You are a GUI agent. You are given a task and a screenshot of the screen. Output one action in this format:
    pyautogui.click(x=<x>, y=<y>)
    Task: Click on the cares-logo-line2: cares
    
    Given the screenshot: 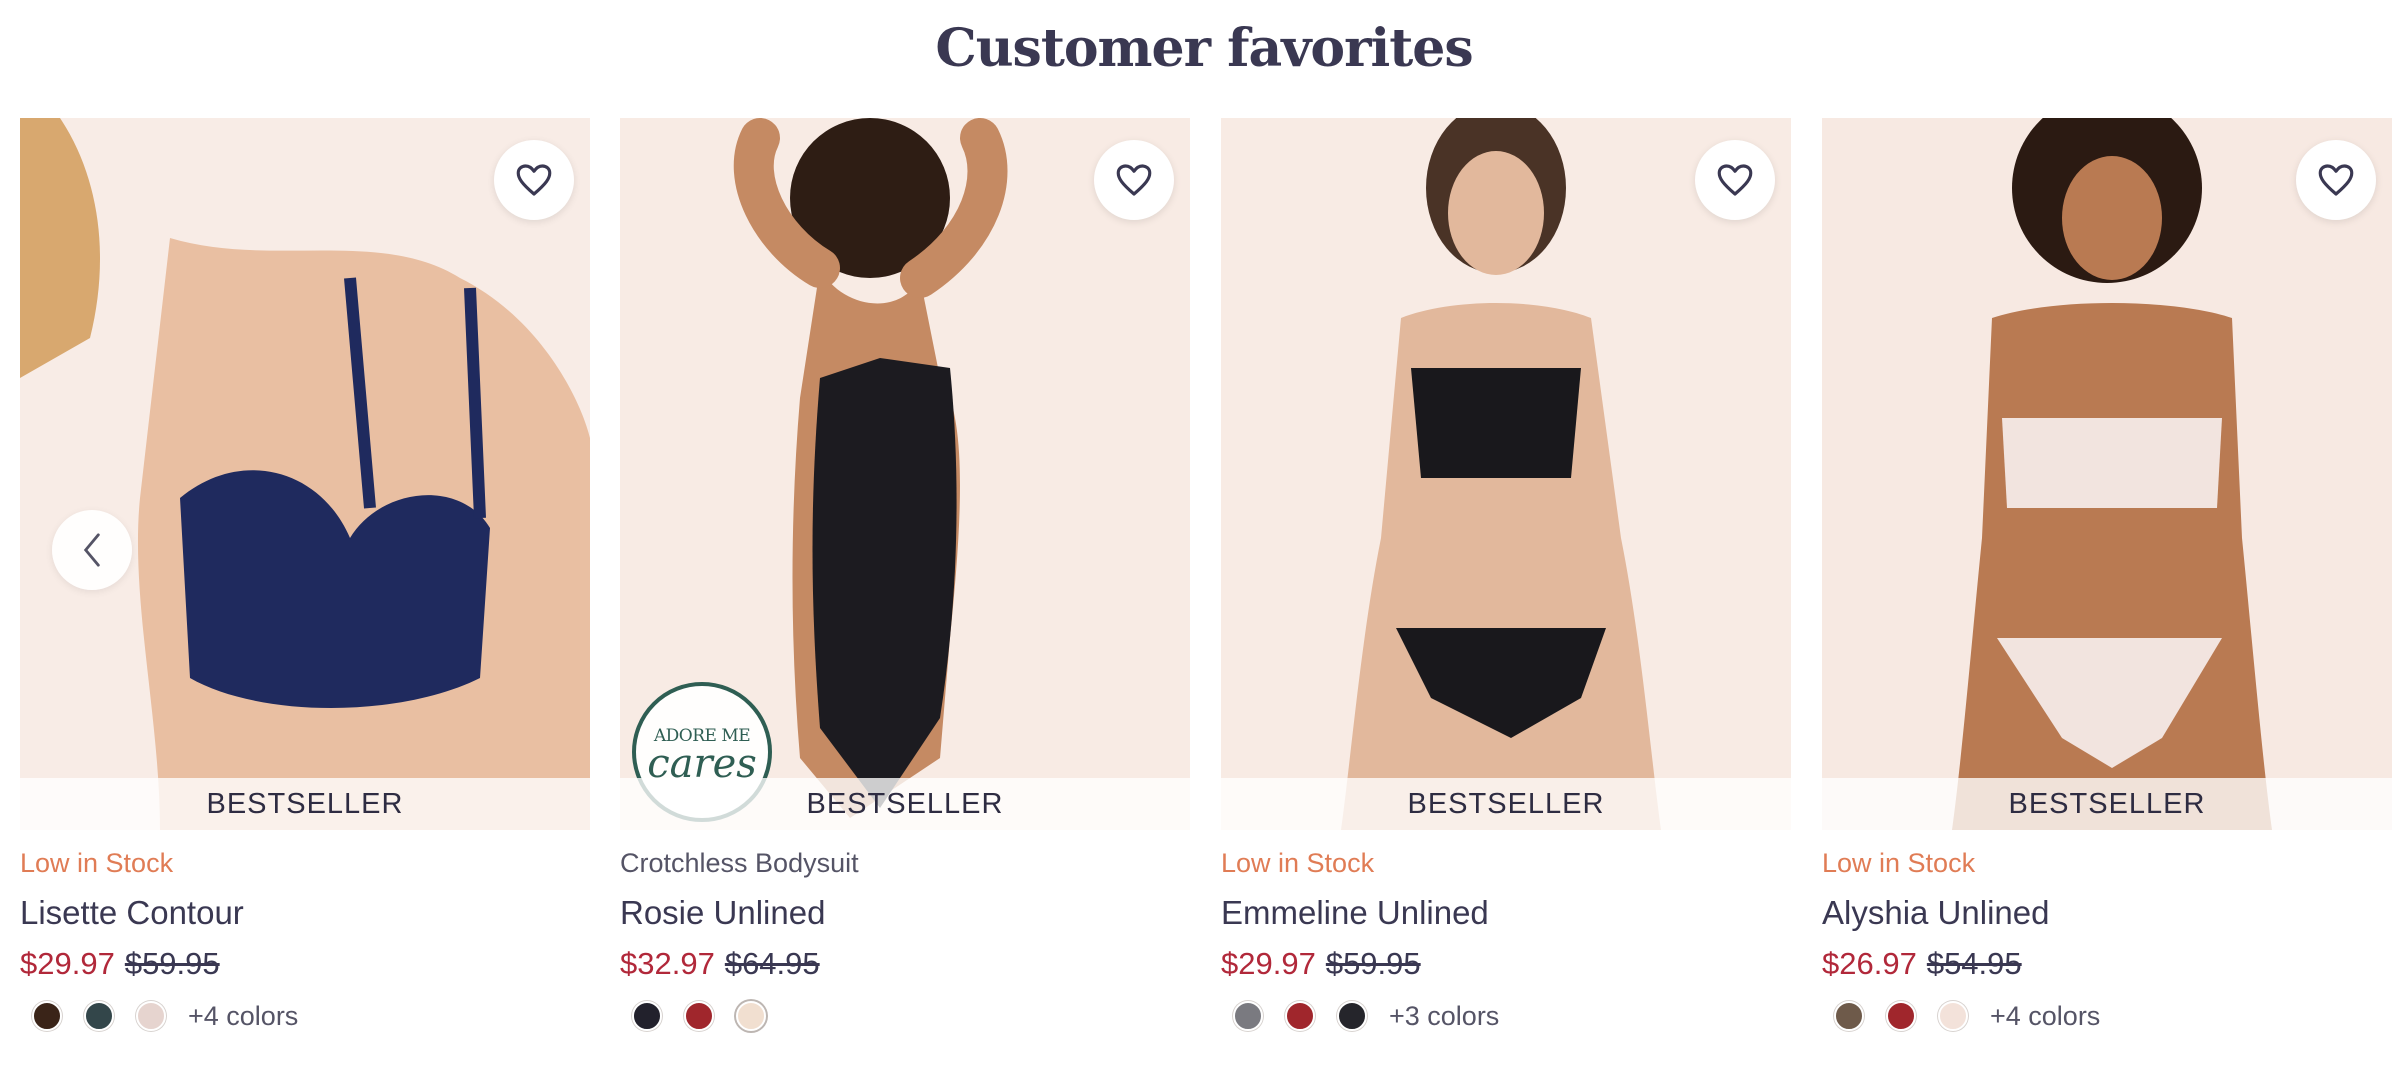 What is the action you would take?
    pyautogui.click(x=702, y=764)
    